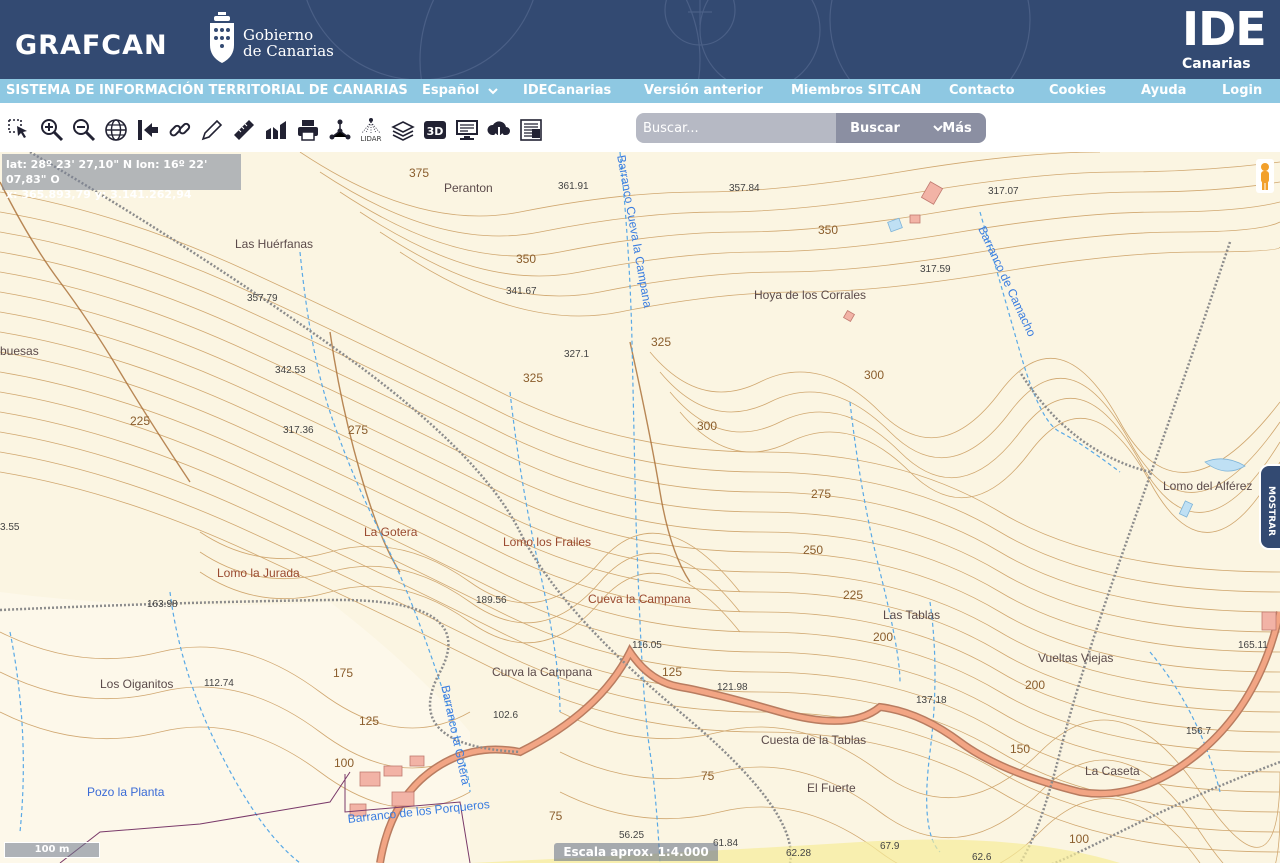 Image resolution: width=1280 pixels, height=863 pixels. I want to click on gobierno-canarias-text: Gobierno de Canarias, so click(288, 43).